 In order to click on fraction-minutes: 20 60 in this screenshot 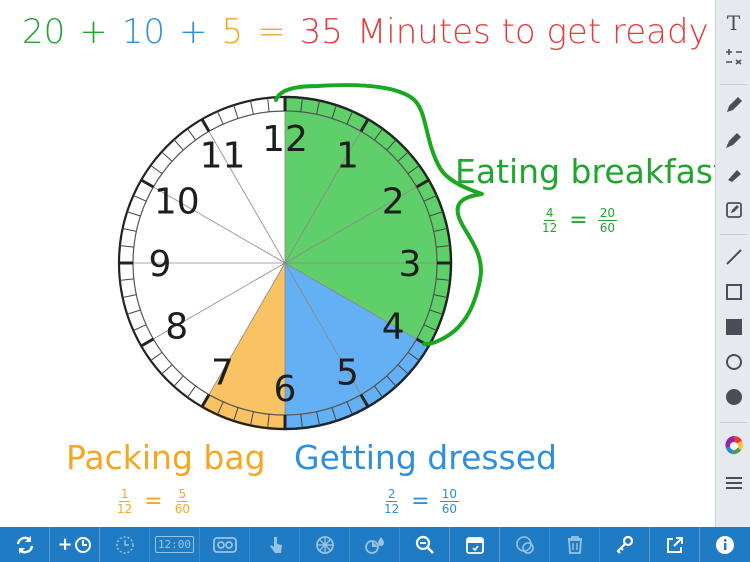, I will do `click(607, 220)`.